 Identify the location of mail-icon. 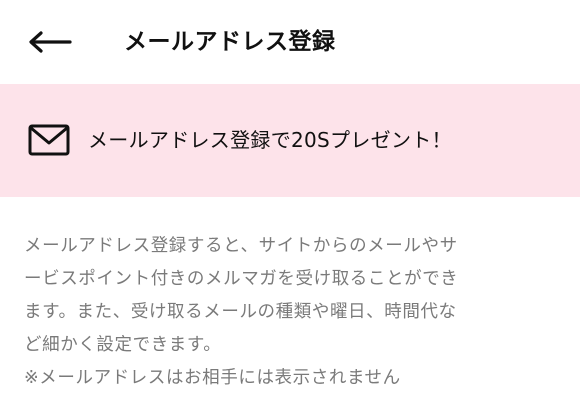
(49, 140).